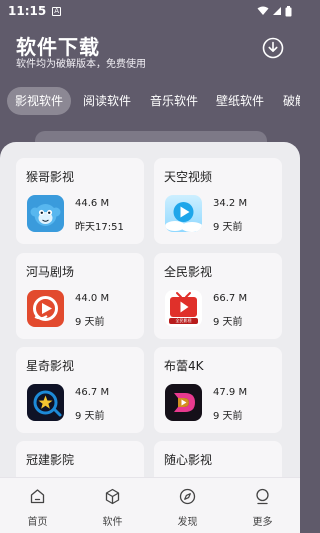 The height and width of the screenshot is (533, 320). What do you see at coordinates (174, 101) in the screenshot?
I see `tab-music-software: 音乐软件` at bounding box center [174, 101].